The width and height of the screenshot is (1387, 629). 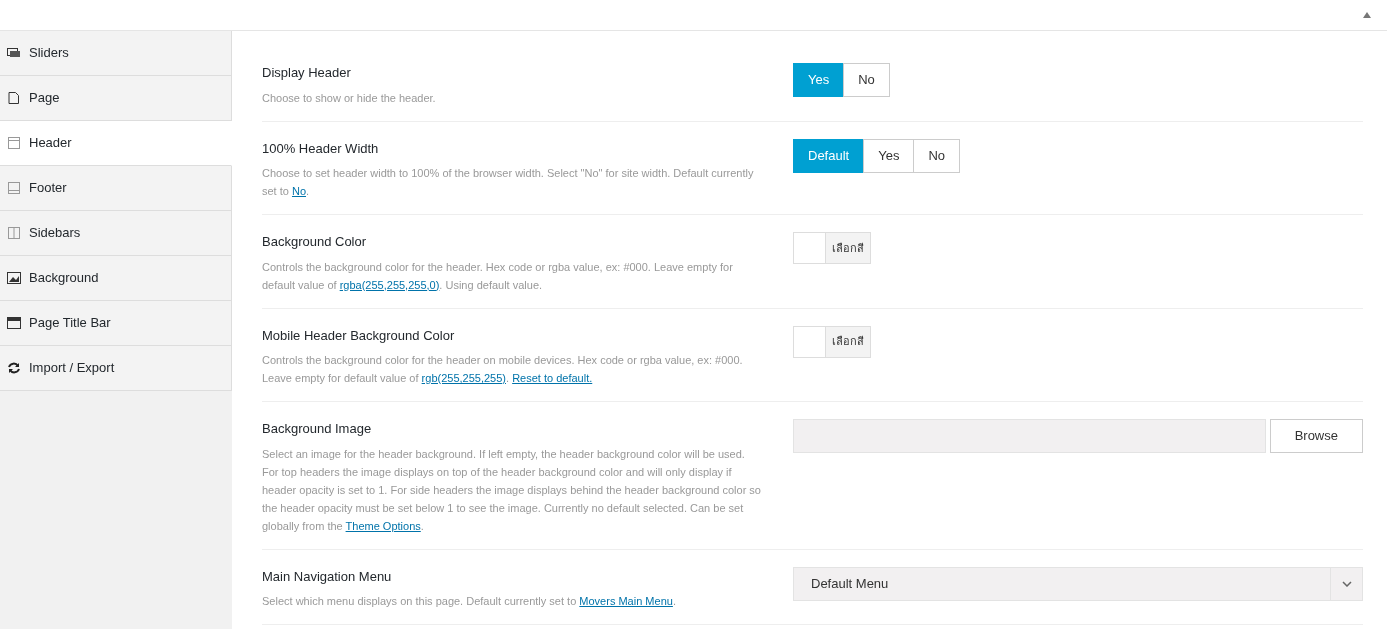 What do you see at coordinates (14, 368) in the screenshot?
I see `refresh-icon` at bounding box center [14, 368].